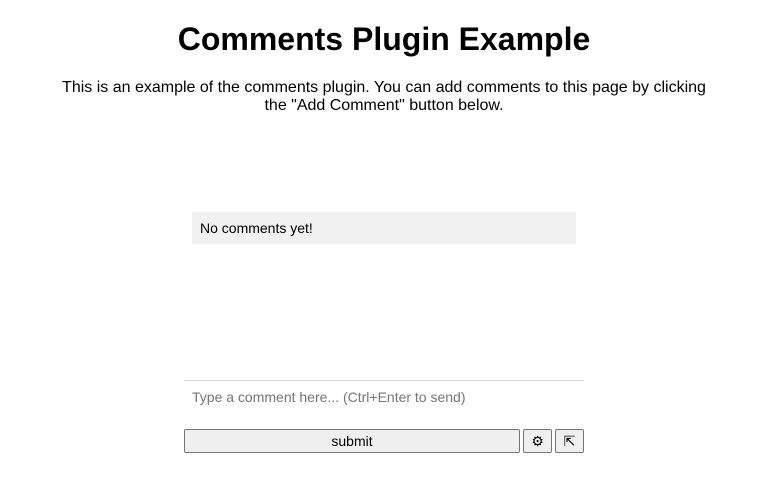 This screenshot has width=768, height=480. Describe the element at coordinates (384, 418) in the screenshot. I see `comment-composer: submit ⚙ ⇱` at that location.